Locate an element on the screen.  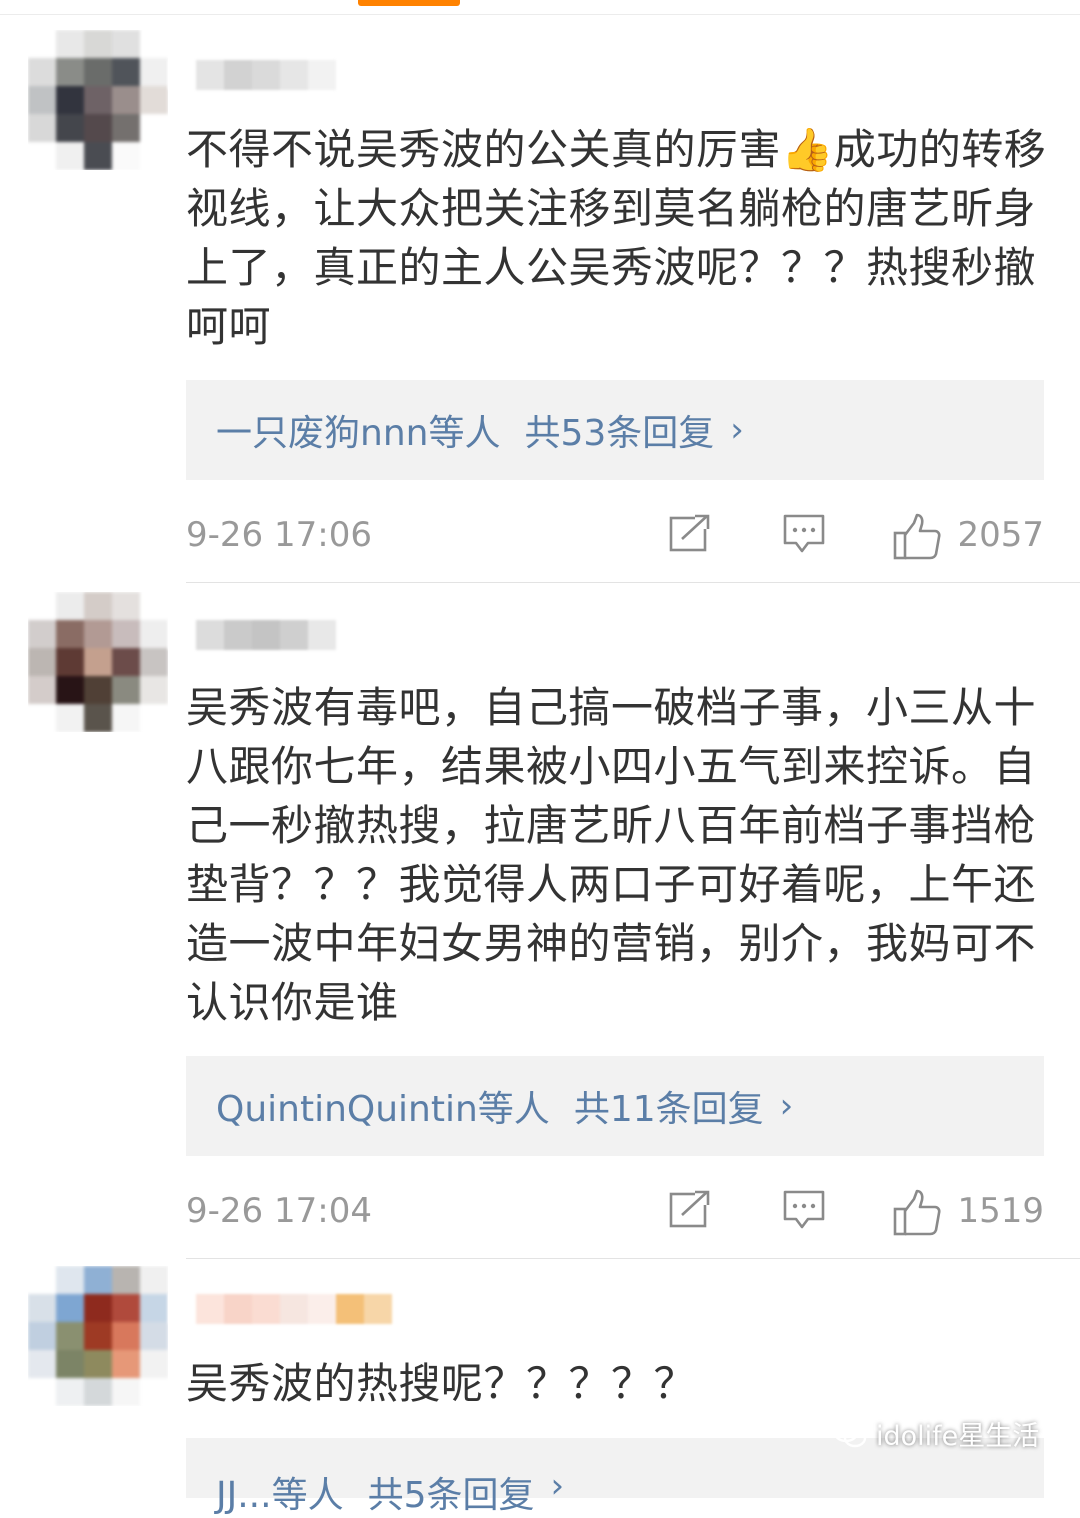
like-count: 1519 is located at coordinates (1000, 1211).